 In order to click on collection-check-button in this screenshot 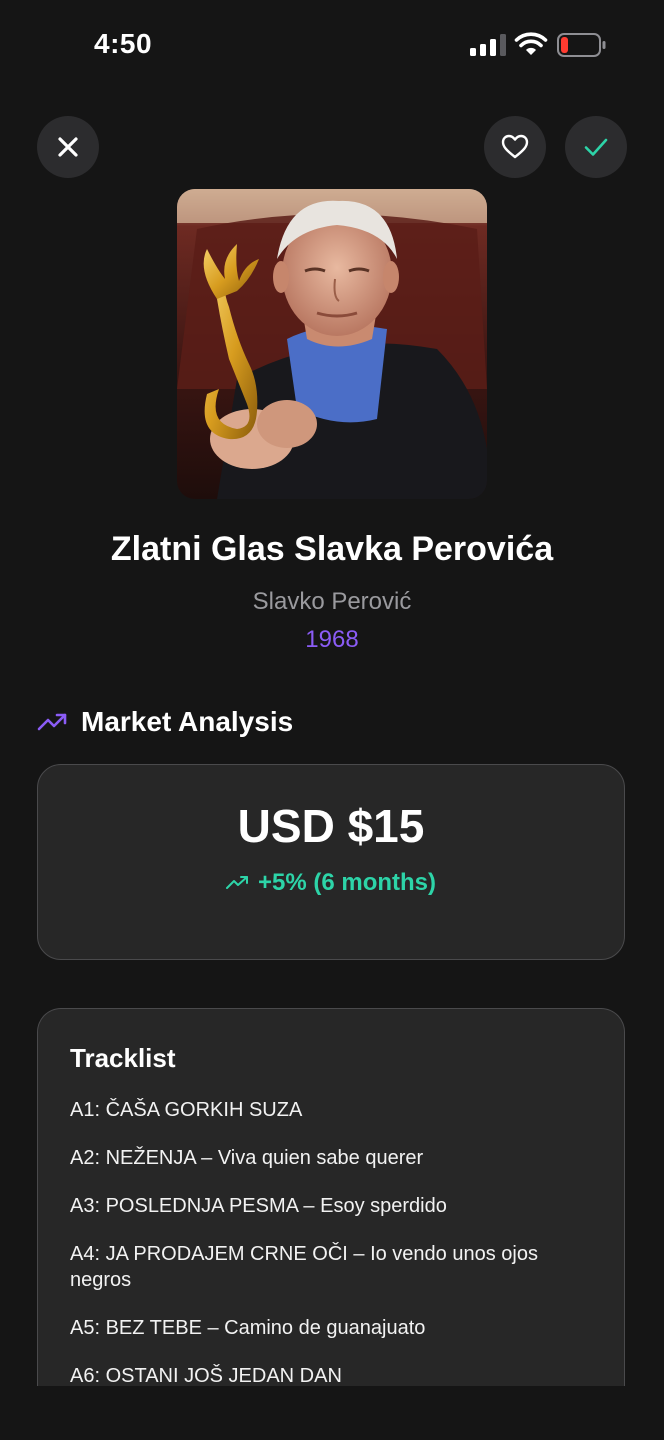, I will do `click(596, 147)`.